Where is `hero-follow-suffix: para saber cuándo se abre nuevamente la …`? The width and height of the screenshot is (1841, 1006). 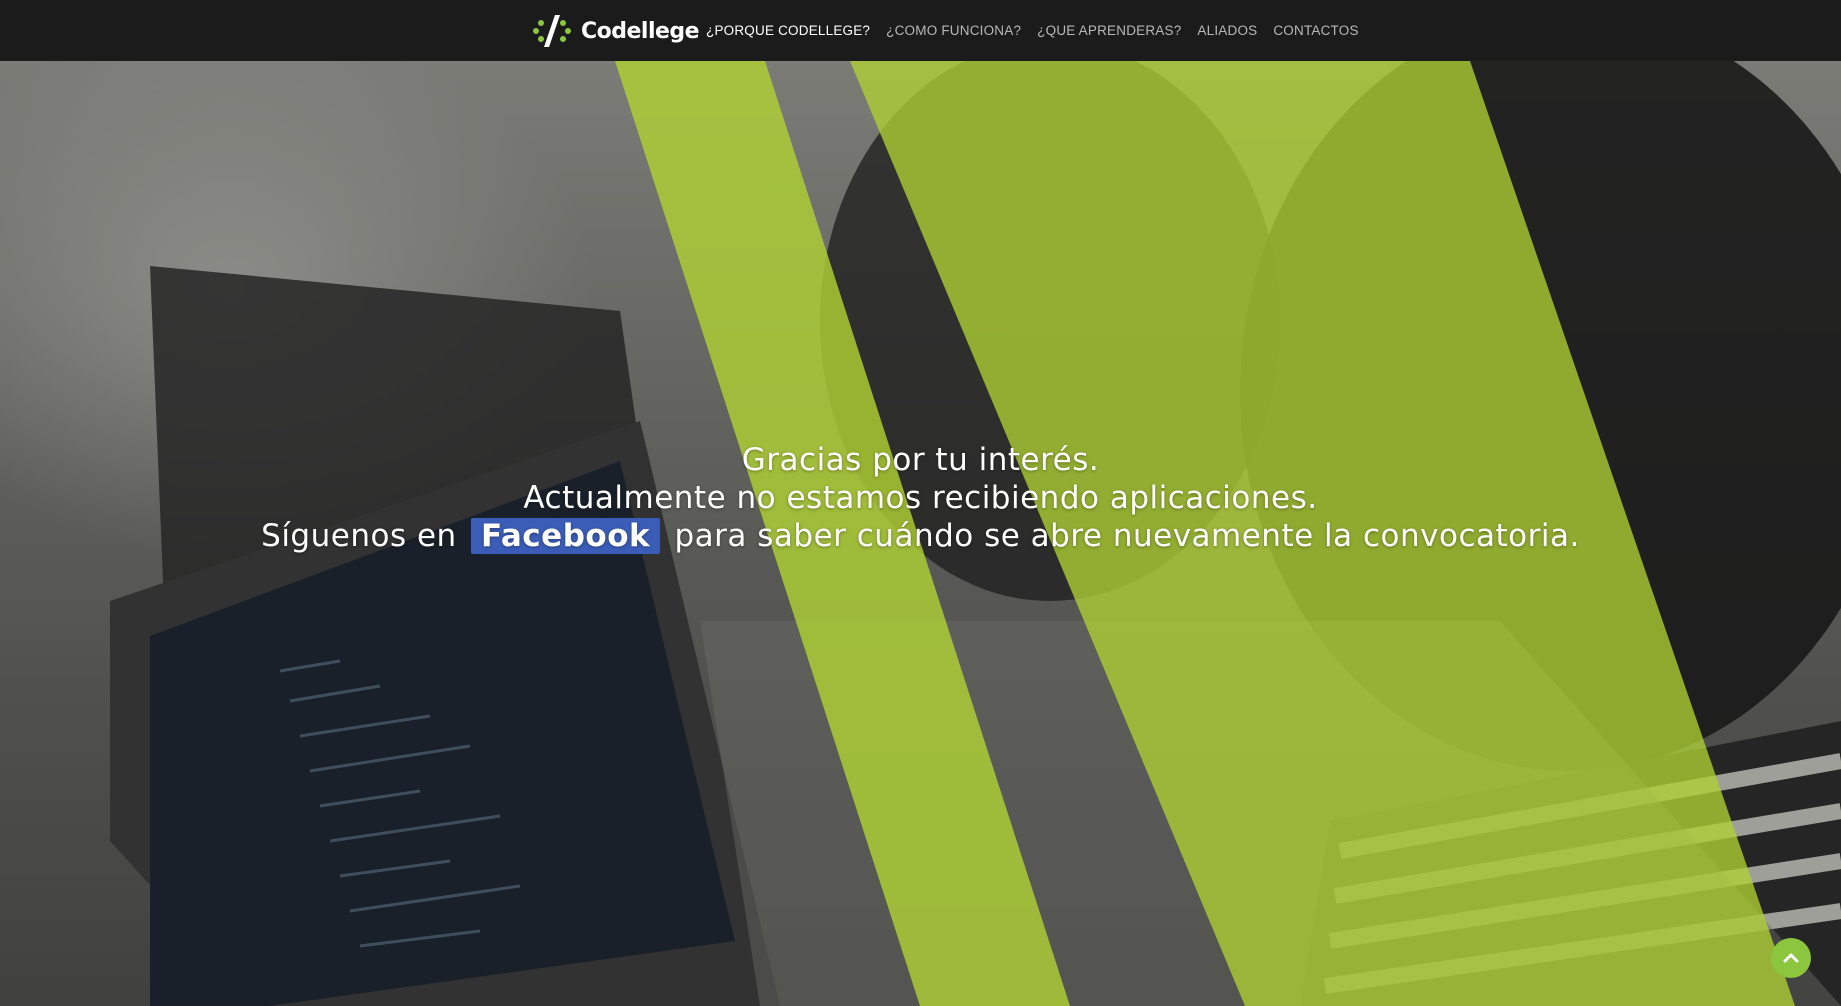
hero-follow-suffix: para saber cuándo se abre nuevamente la … is located at coordinates (1127, 536).